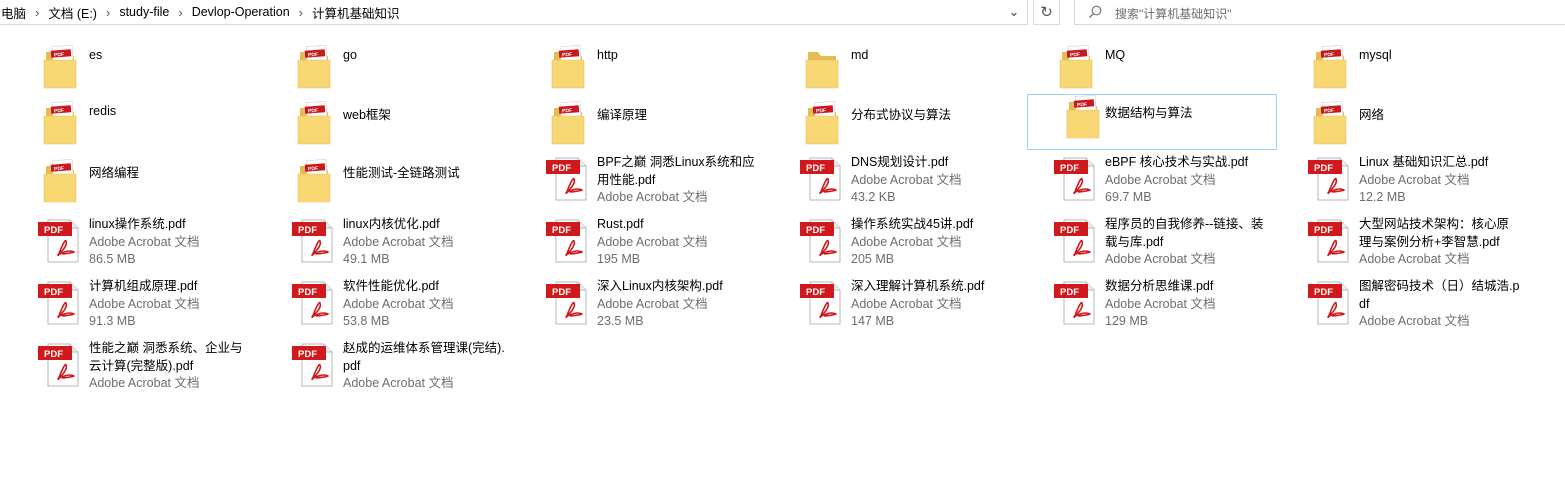  I want to click on file-name: linux操作系统.pdf, so click(137, 224).